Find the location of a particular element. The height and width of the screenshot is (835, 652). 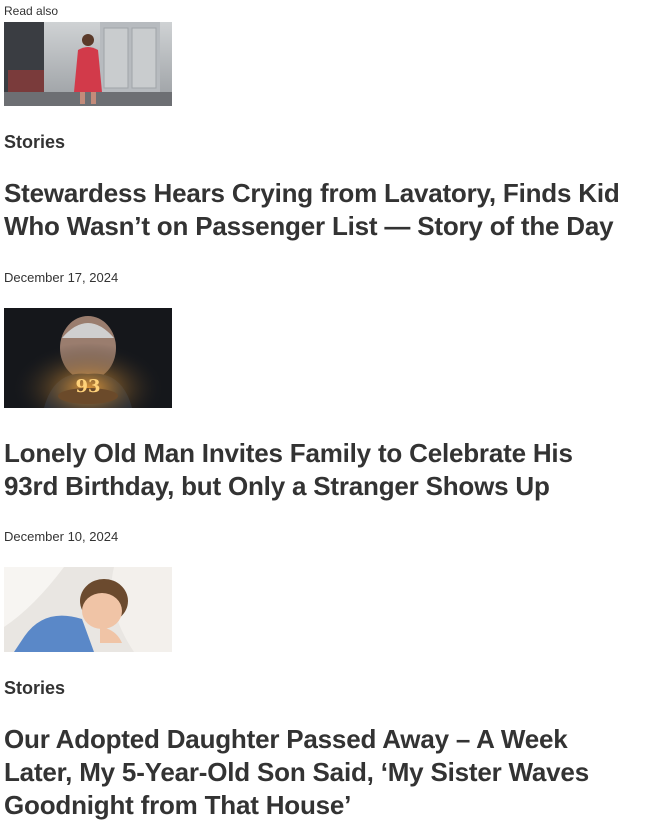

article-2-thumbnail: 93 is located at coordinates (88, 358).